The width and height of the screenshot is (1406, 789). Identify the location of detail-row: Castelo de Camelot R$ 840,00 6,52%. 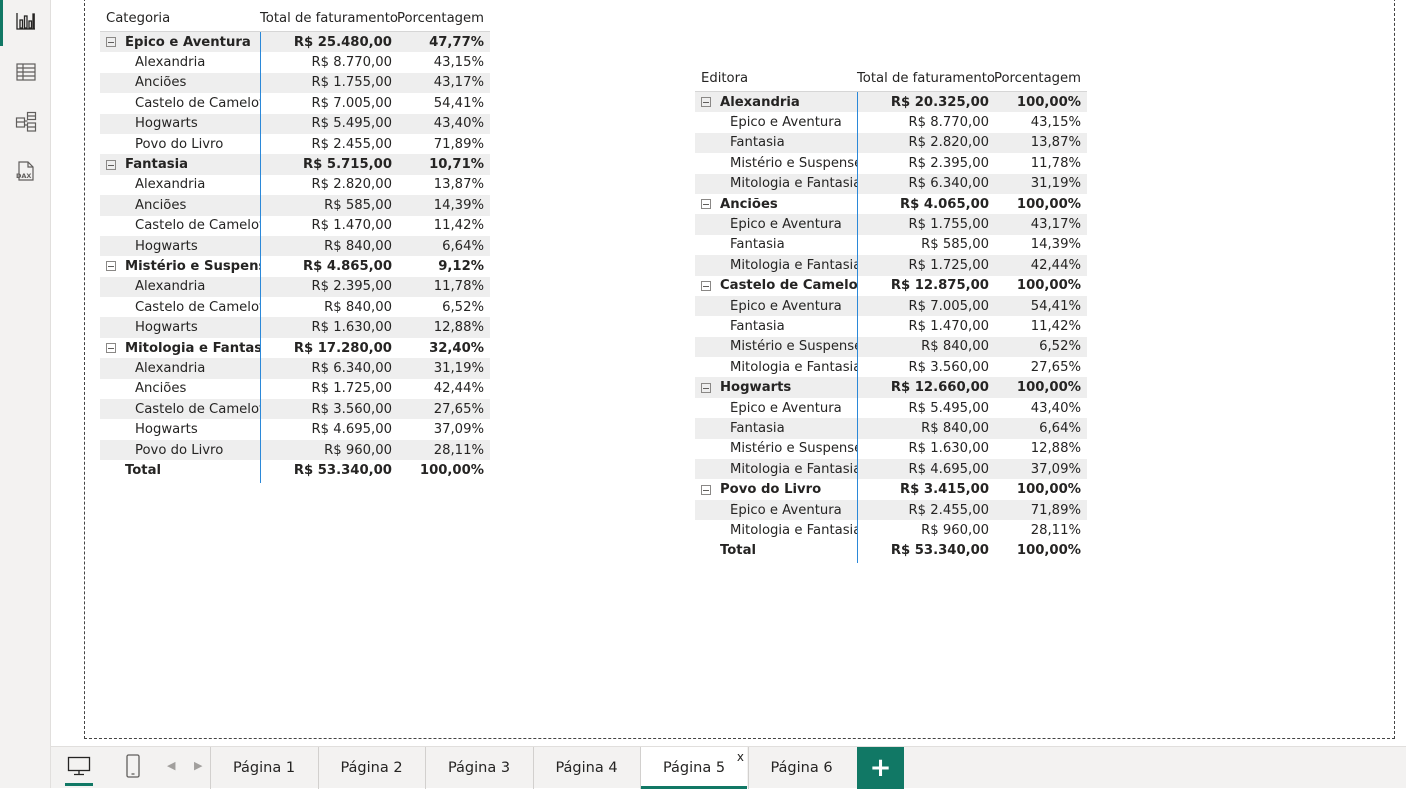
(295, 307).